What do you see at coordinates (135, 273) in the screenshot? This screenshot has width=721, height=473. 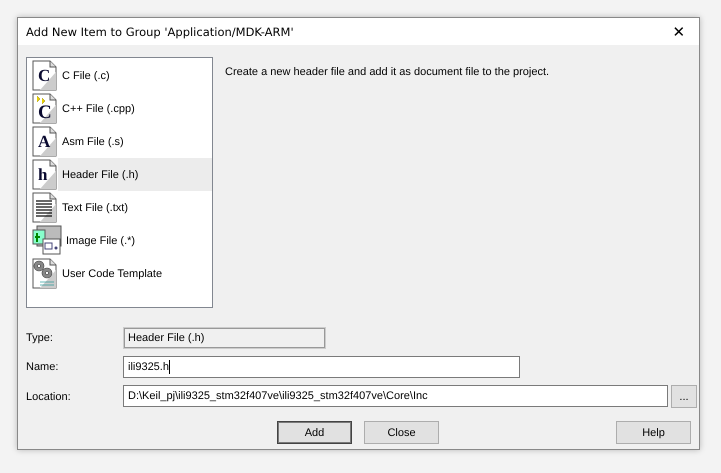 I see `file-type-item: User Code Template` at bounding box center [135, 273].